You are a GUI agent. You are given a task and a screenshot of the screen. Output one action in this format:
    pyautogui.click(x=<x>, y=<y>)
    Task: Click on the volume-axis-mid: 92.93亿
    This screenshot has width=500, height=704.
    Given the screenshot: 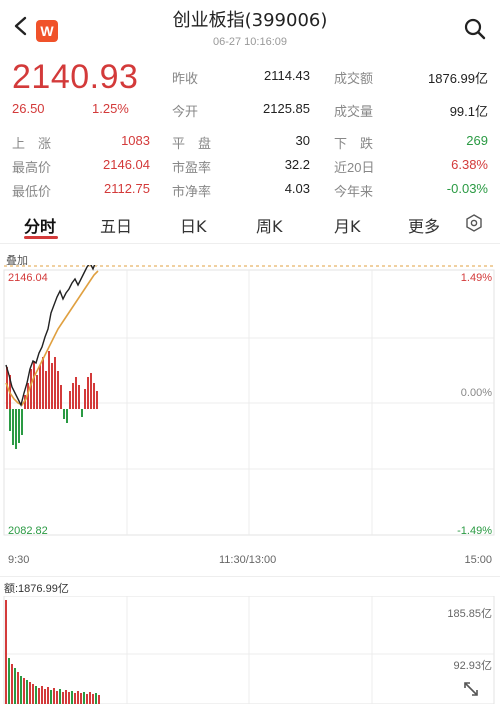 What is the action you would take?
    pyautogui.click(x=472, y=666)
    